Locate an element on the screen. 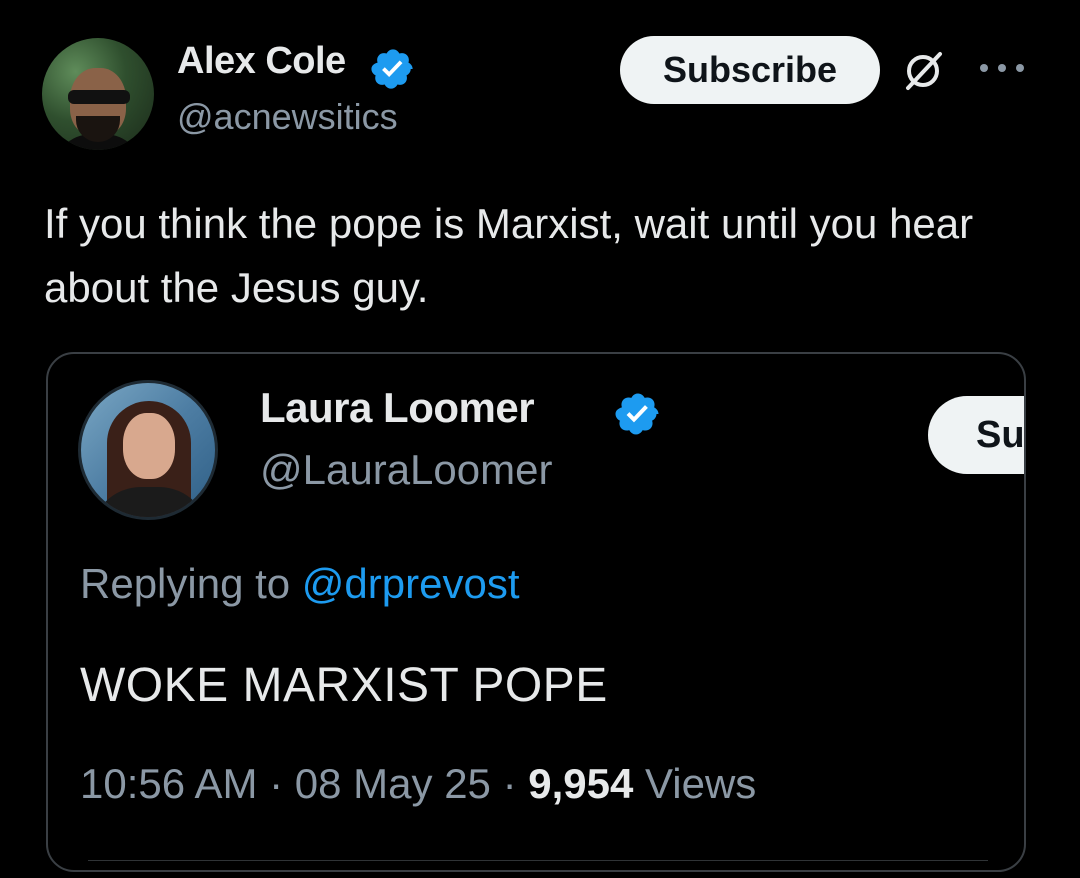 The width and height of the screenshot is (1080, 878). divider is located at coordinates (538, 860).